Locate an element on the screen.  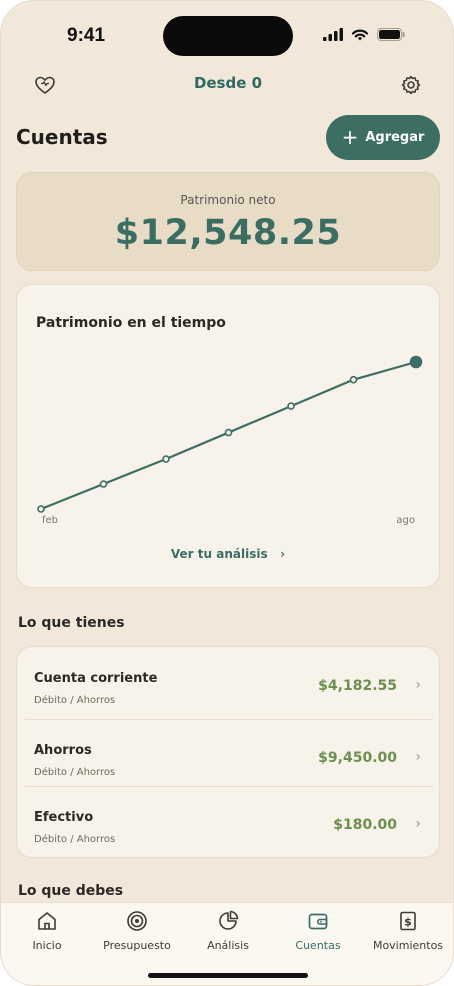
see-analysis-link: Ver tu análisis › is located at coordinates (228, 554).